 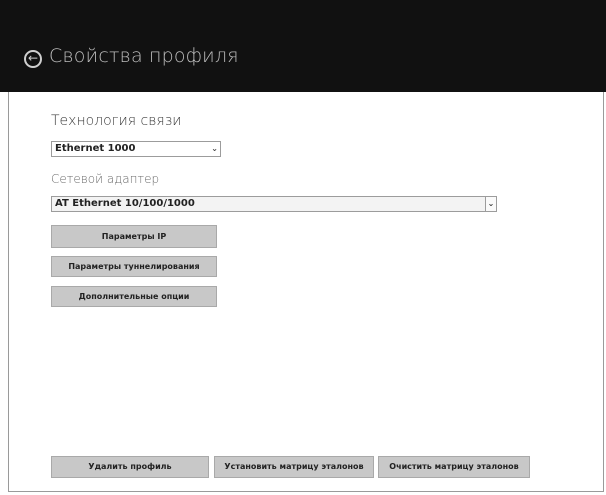 What do you see at coordinates (116, 121) in the screenshot?
I see `tech-label: Технология связи` at bounding box center [116, 121].